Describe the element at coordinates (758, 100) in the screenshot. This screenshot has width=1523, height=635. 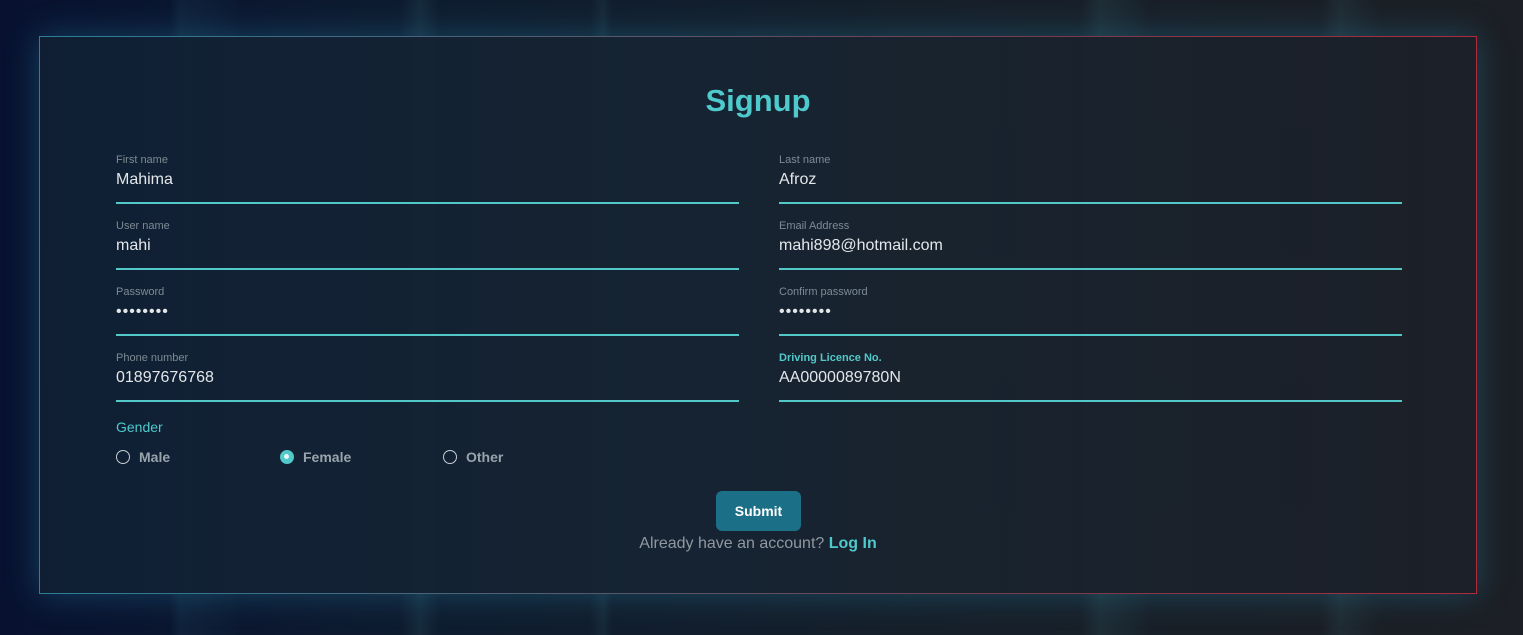
I see `page-title: Signup` at that location.